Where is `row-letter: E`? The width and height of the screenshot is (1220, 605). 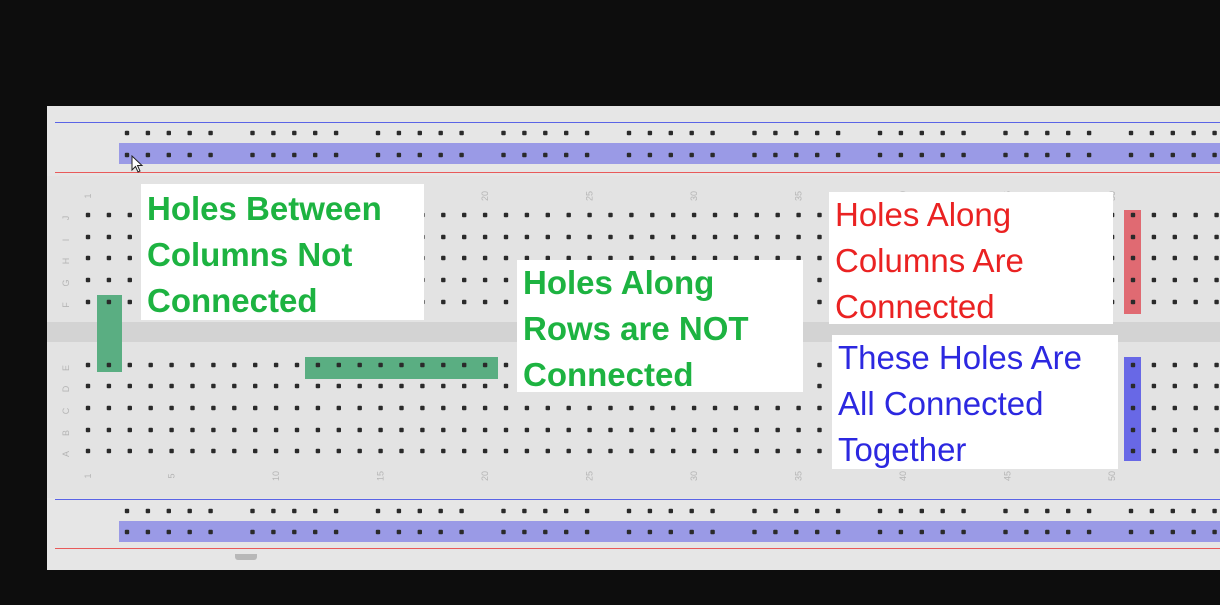 row-letter: E is located at coordinates (66, 368).